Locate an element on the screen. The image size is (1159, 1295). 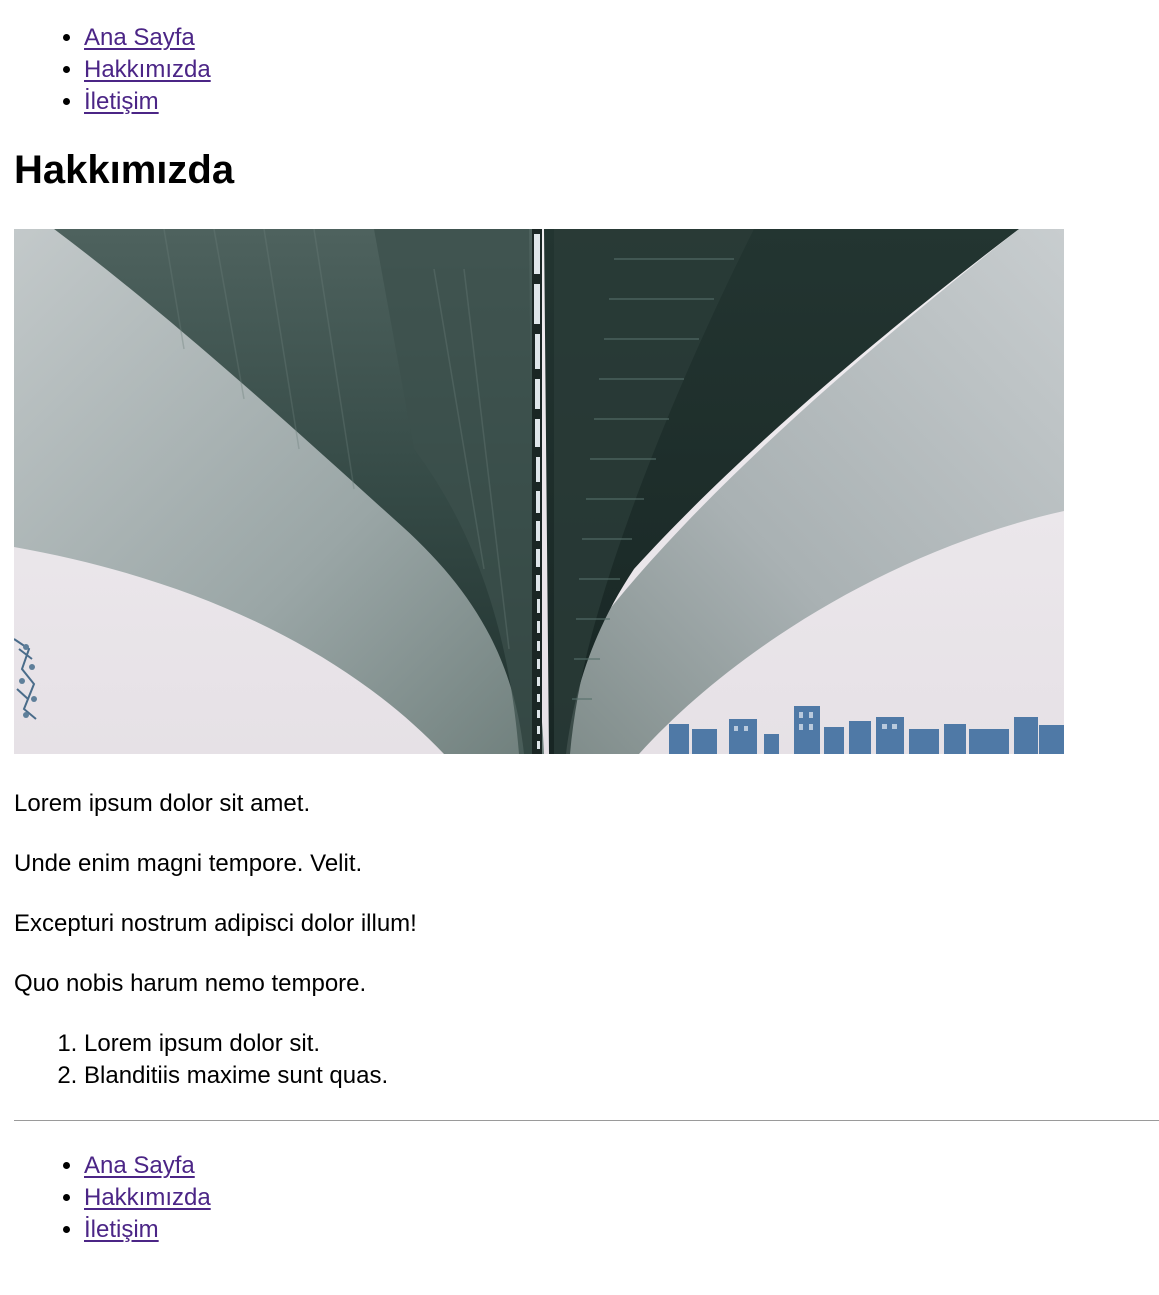
top-nav-item-about: Hakkımızda is located at coordinates (621, 70).